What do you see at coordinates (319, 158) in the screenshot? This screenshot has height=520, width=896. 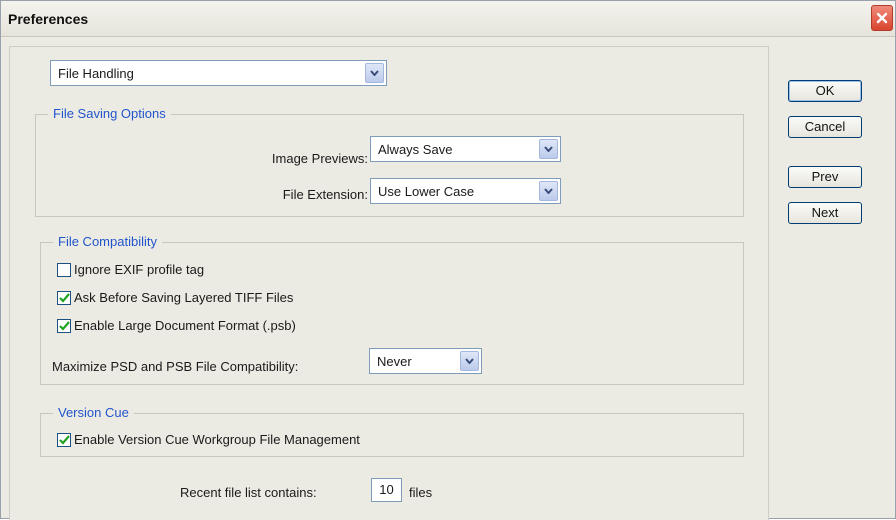 I see `image-previews-label: Image Previews:` at bounding box center [319, 158].